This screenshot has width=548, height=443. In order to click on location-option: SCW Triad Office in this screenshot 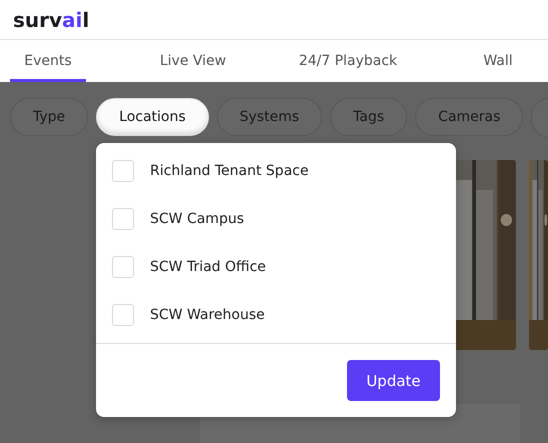, I will do `click(208, 267)`.